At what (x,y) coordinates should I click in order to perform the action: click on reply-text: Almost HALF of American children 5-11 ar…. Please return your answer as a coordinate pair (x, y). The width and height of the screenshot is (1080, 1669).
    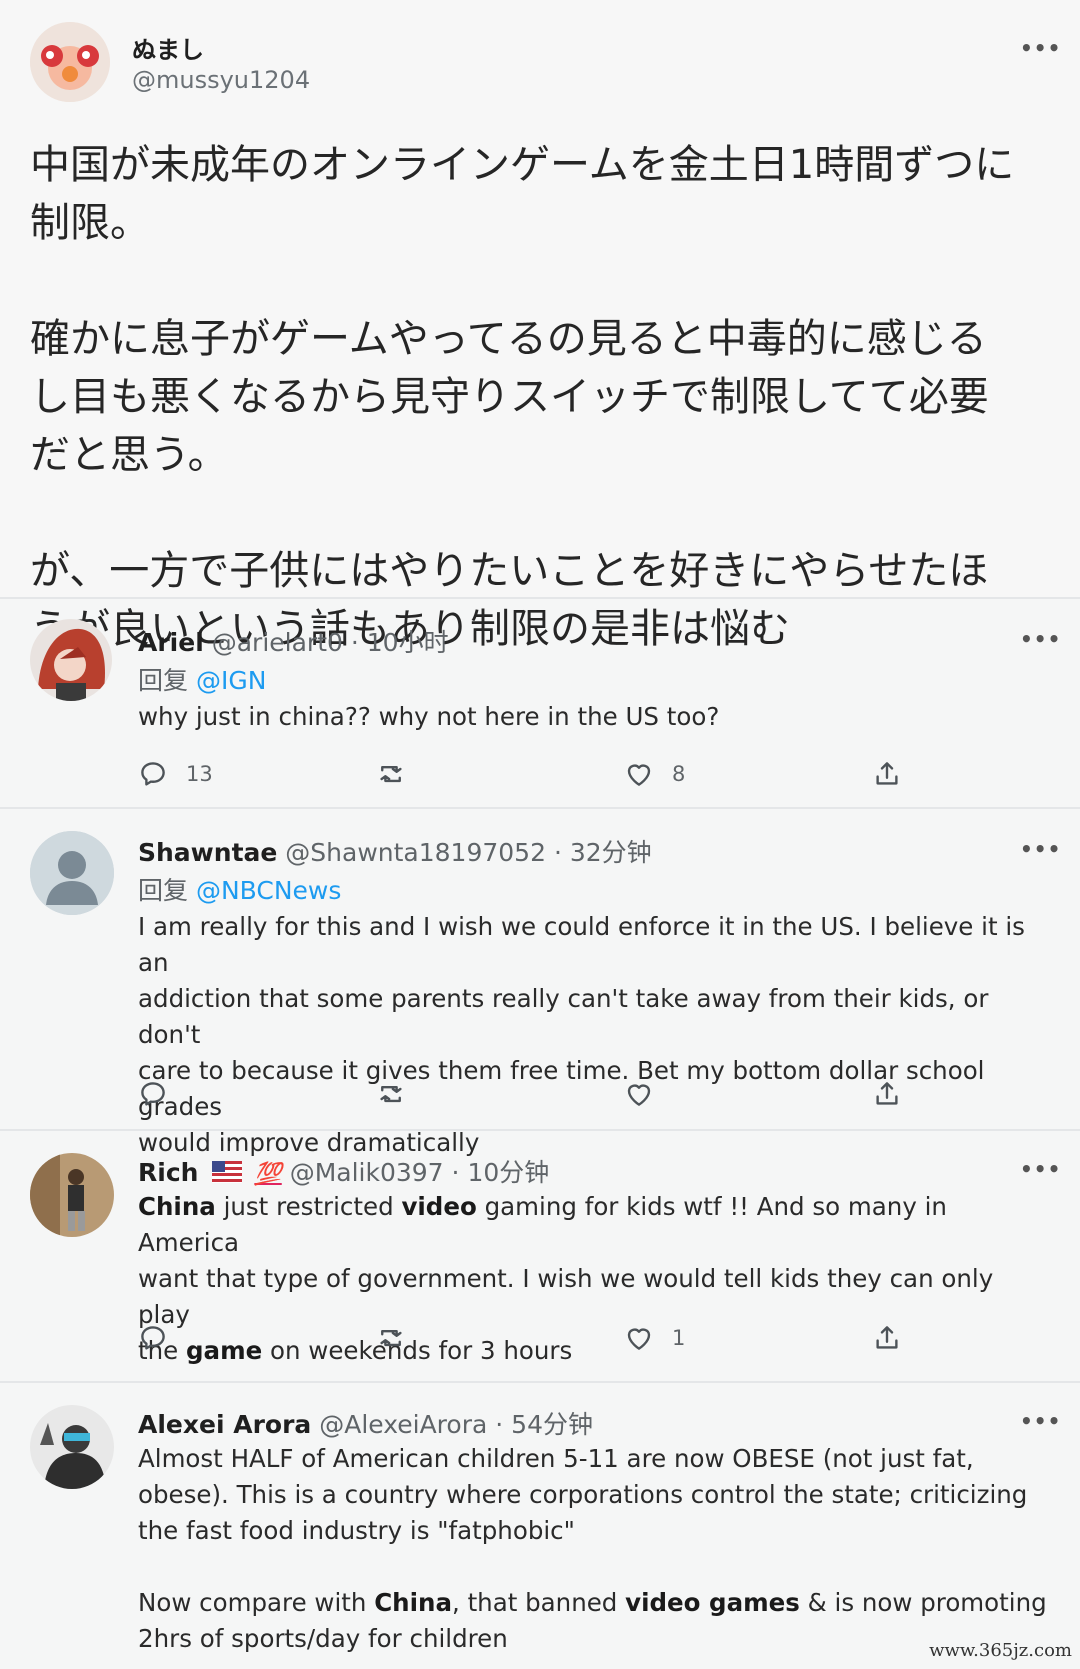
    Looking at the image, I should click on (593, 1549).